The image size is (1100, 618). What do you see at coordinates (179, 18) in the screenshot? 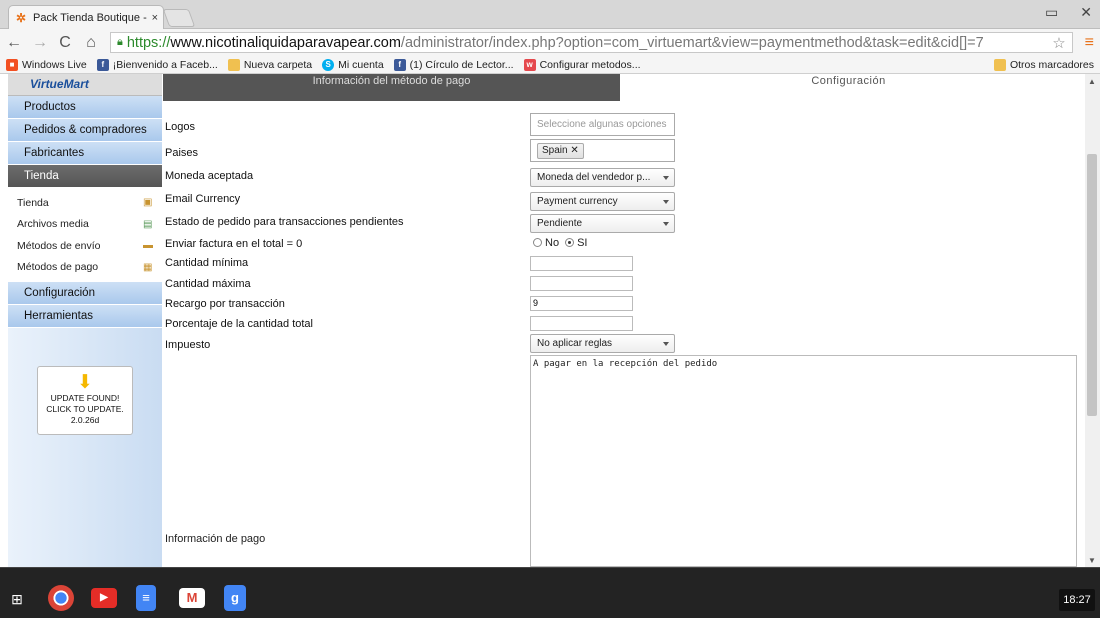
I see `new-tab-button` at bounding box center [179, 18].